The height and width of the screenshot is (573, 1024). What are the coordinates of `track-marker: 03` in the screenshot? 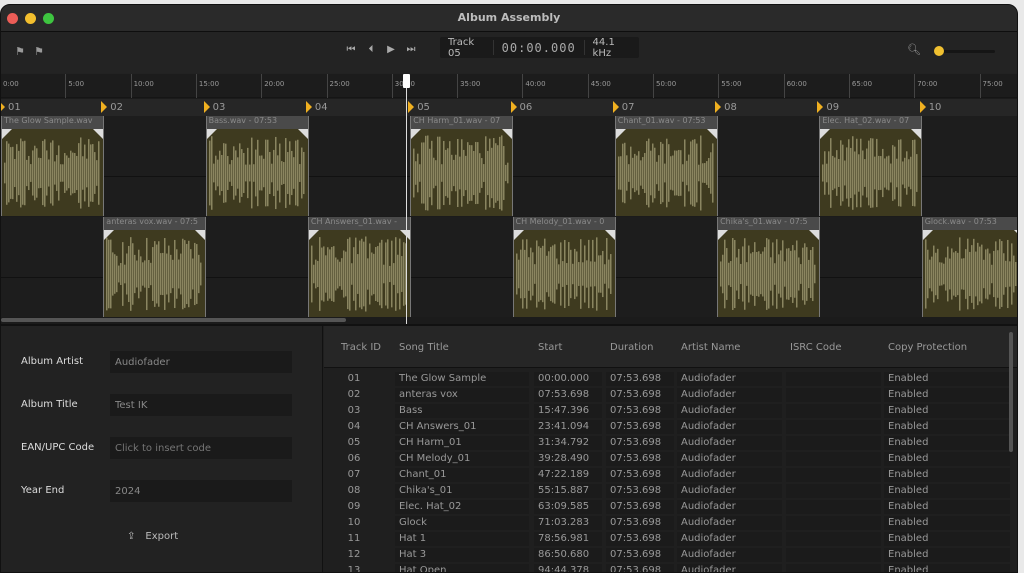 It's located at (214, 107).